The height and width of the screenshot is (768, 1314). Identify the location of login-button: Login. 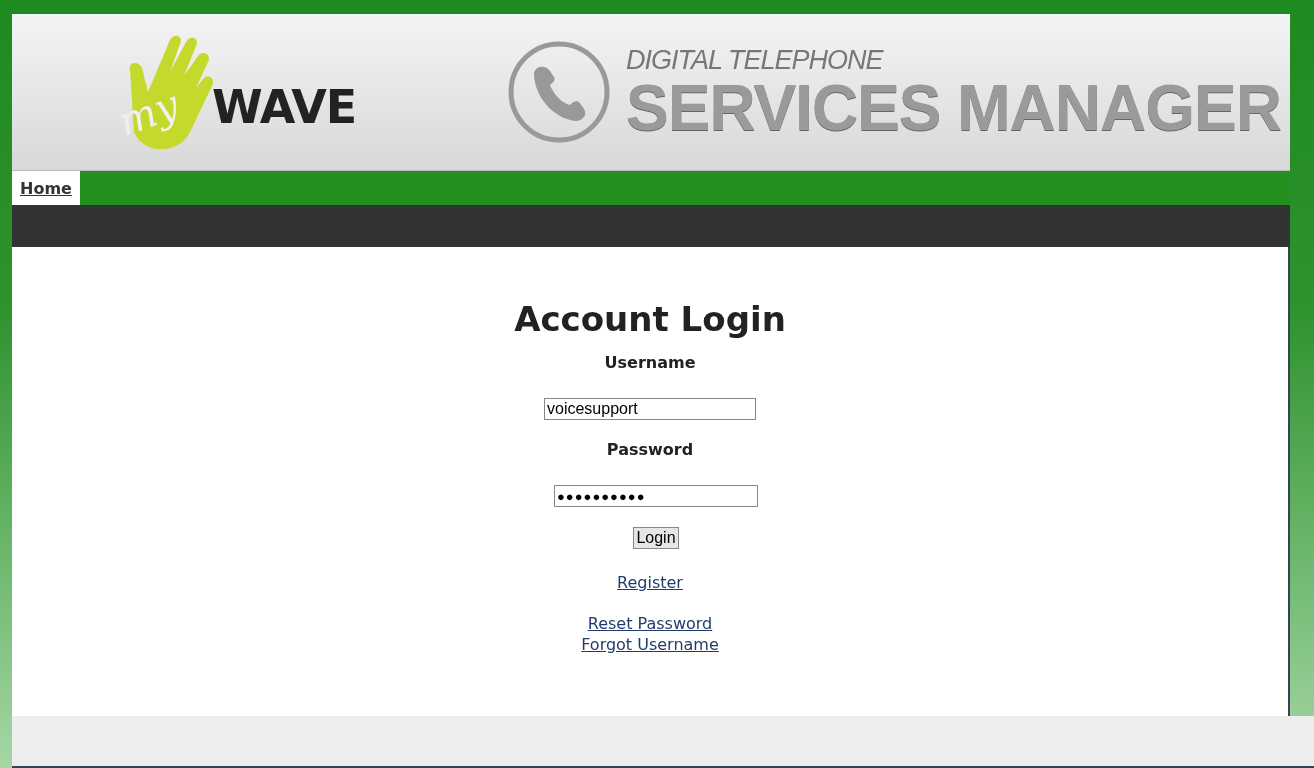
(656, 538).